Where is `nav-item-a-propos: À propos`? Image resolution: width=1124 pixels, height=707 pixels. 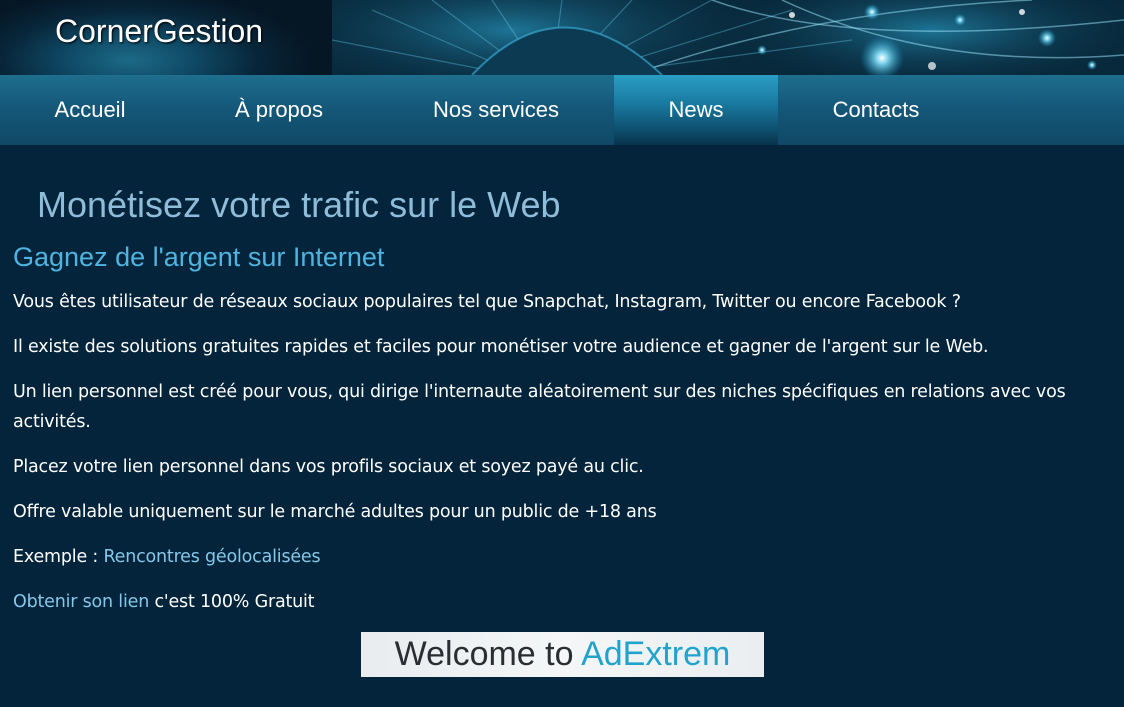
nav-item-a-propos: À propos is located at coordinates (279, 110).